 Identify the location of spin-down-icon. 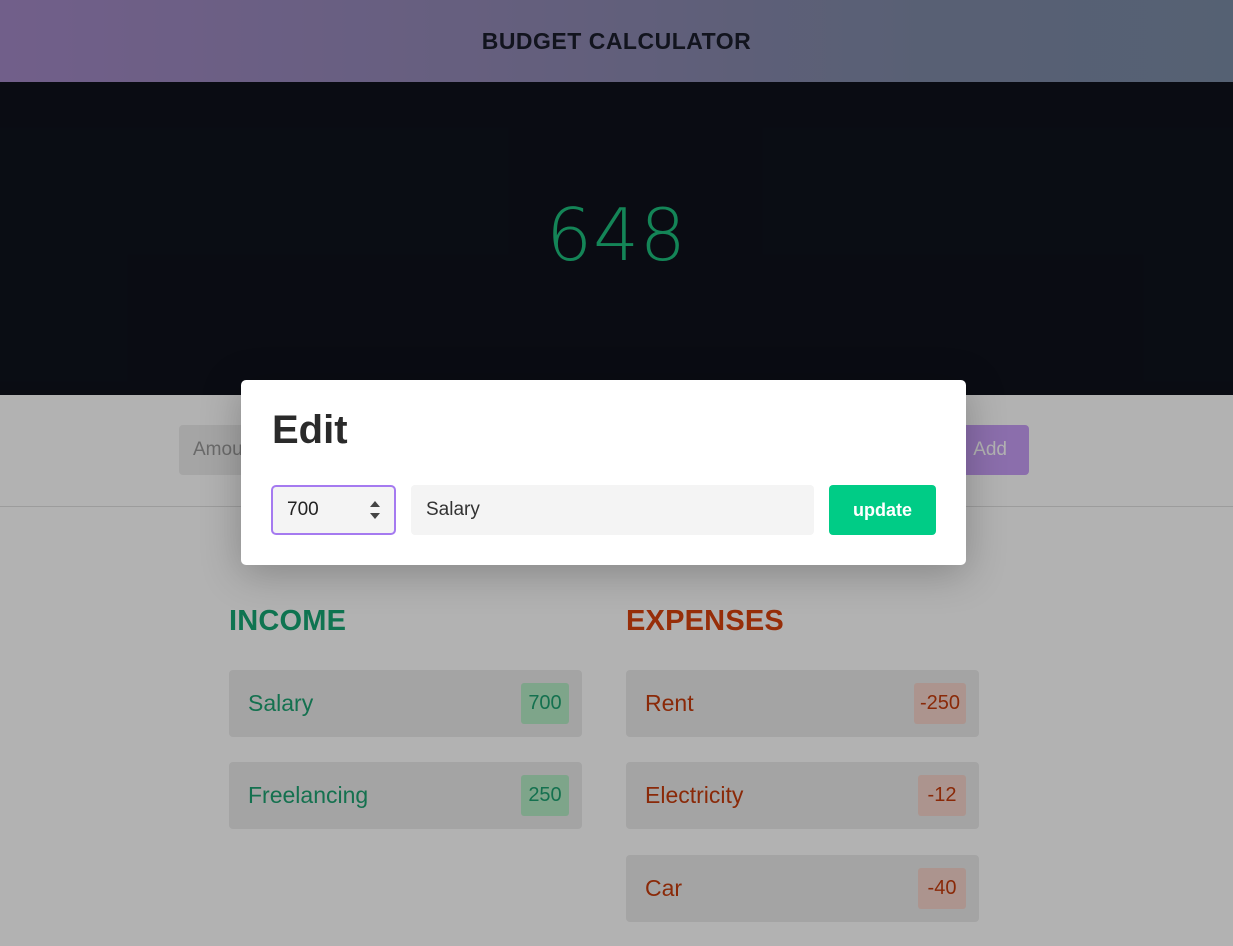
(375, 516).